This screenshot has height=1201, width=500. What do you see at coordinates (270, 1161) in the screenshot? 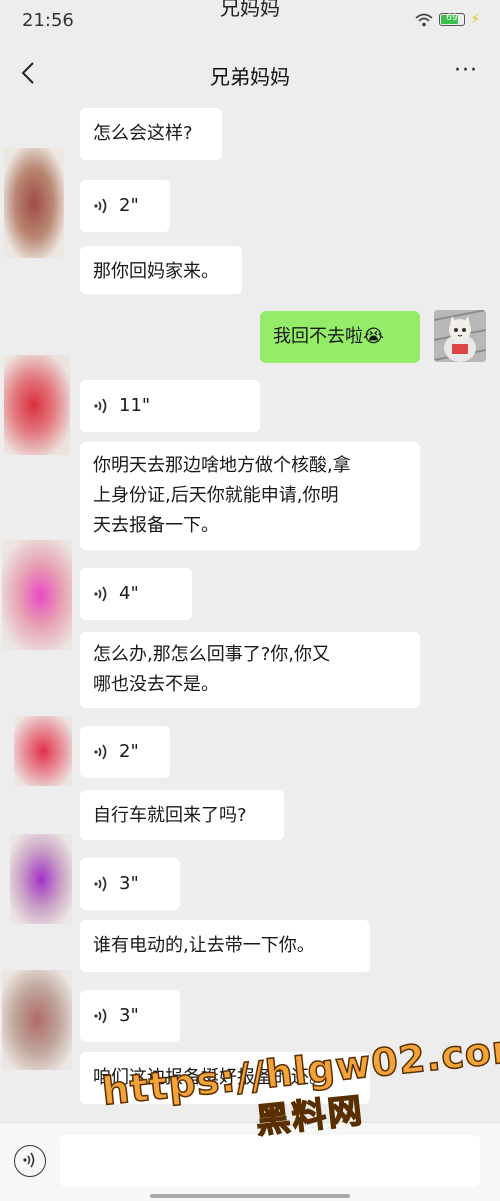
I see `message-input` at bounding box center [270, 1161].